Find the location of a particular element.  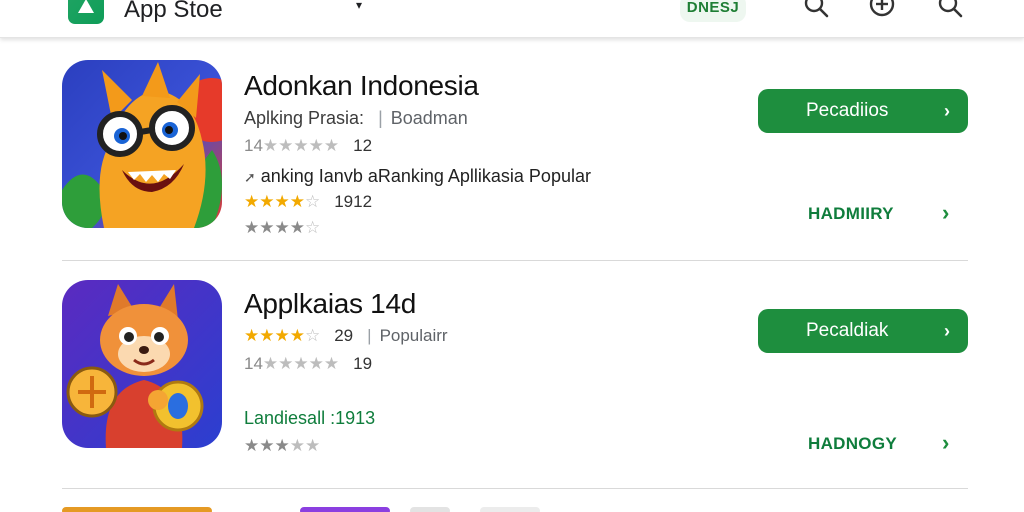

secondary-rating: ★★★★☆ is located at coordinates (282, 227).